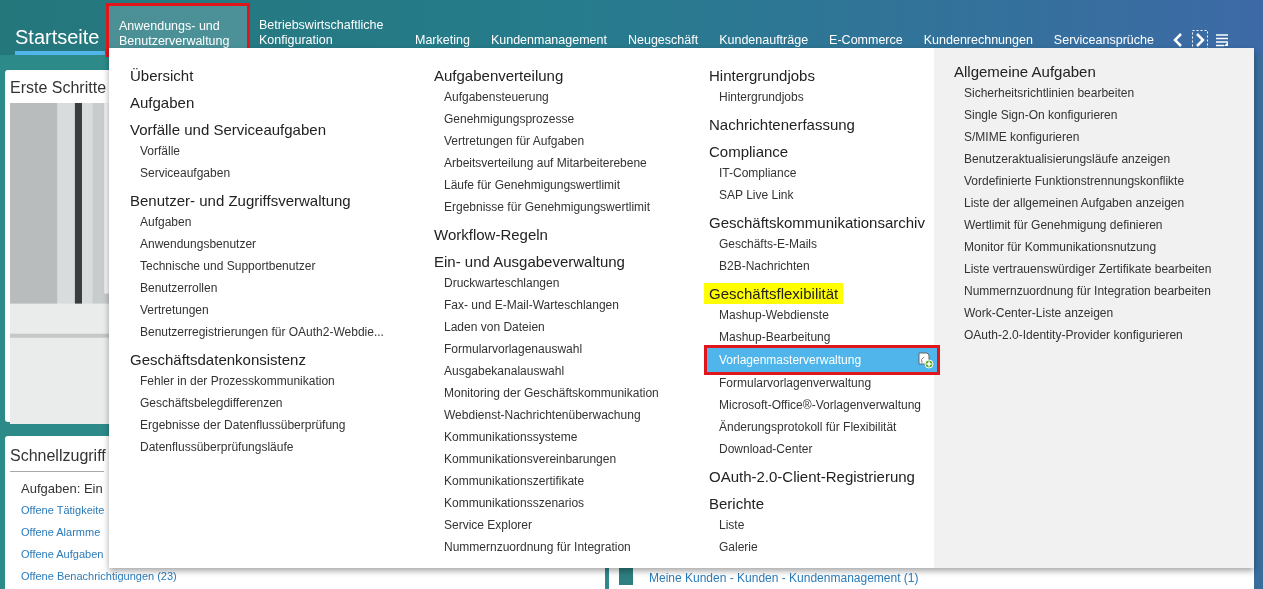  Describe the element at coordinates (821, 315) in the screenshot. I see `menu-item: Mashup-Webdienste` at that location.